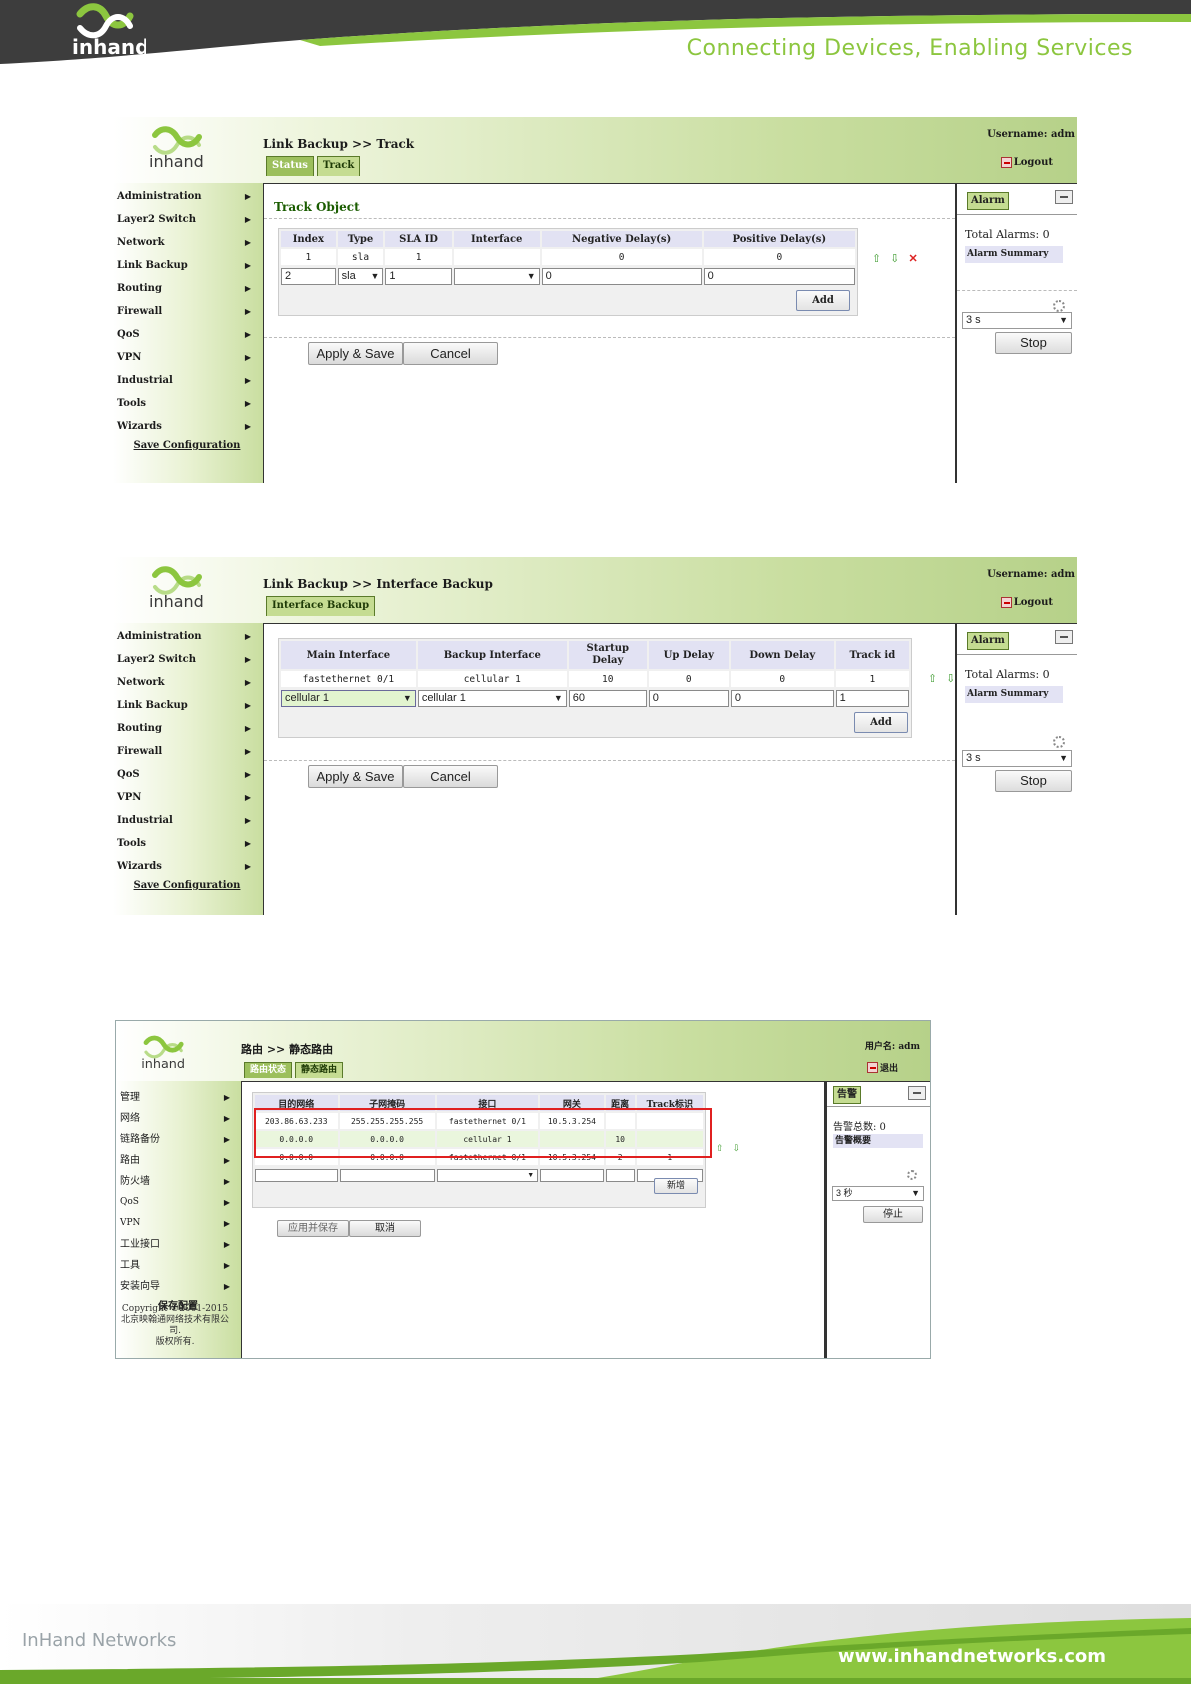 The height and width of the screenshot is (1684, 1191). I want to click on alarm-summary-link: 告警概要, so click(878, 1141).